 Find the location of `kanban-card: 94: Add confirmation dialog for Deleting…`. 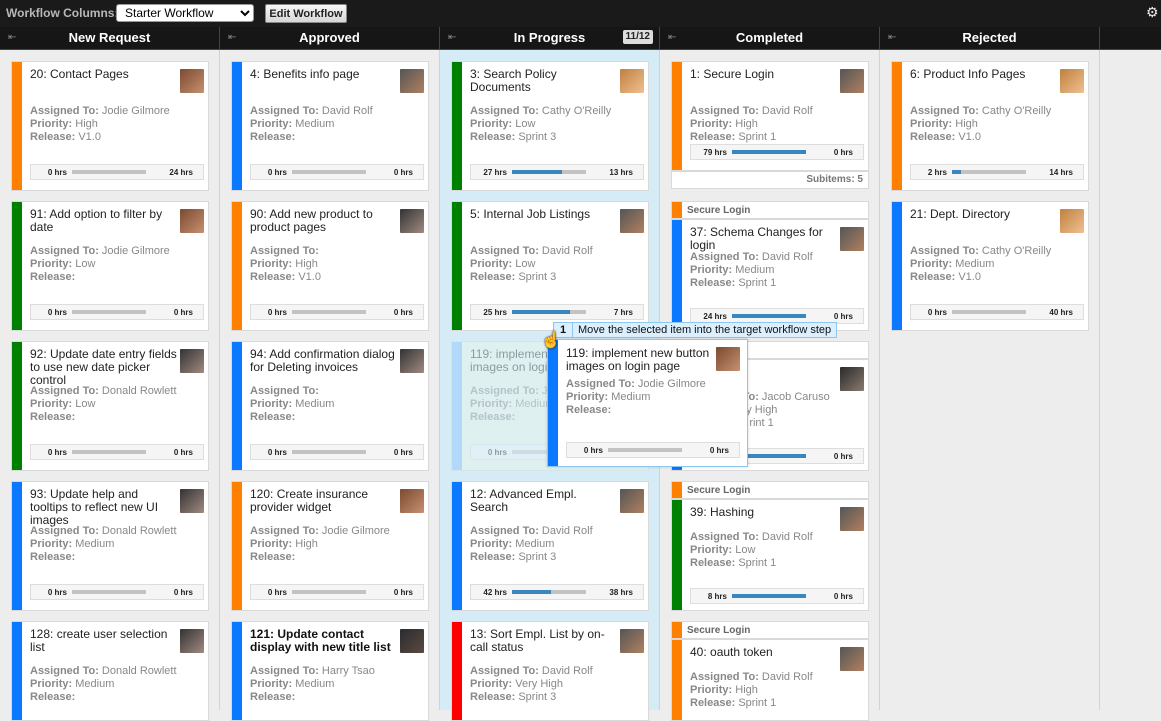

kanban-card: 94: Add confirmation dialog for Deleting… is located at coordinates (330, 406).